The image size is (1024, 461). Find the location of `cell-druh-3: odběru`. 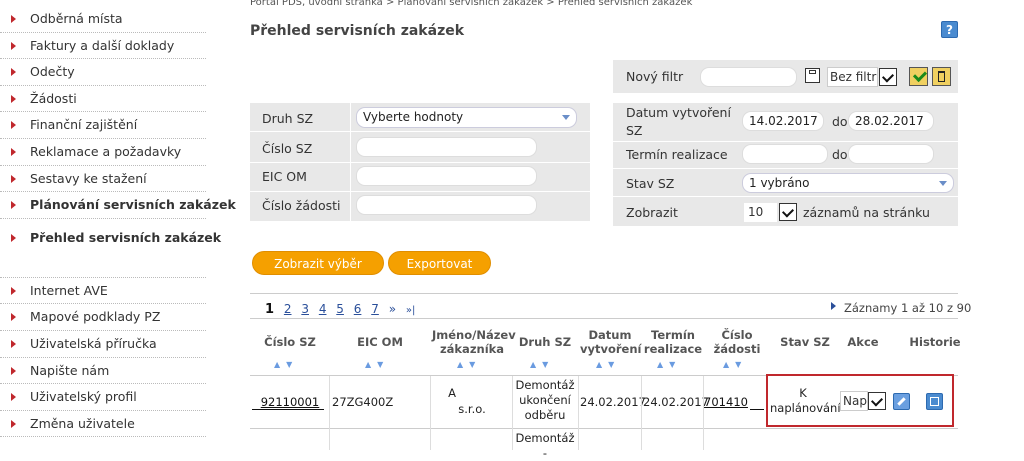

cell-druh-3: odběru is located at coordinates (545, 415).